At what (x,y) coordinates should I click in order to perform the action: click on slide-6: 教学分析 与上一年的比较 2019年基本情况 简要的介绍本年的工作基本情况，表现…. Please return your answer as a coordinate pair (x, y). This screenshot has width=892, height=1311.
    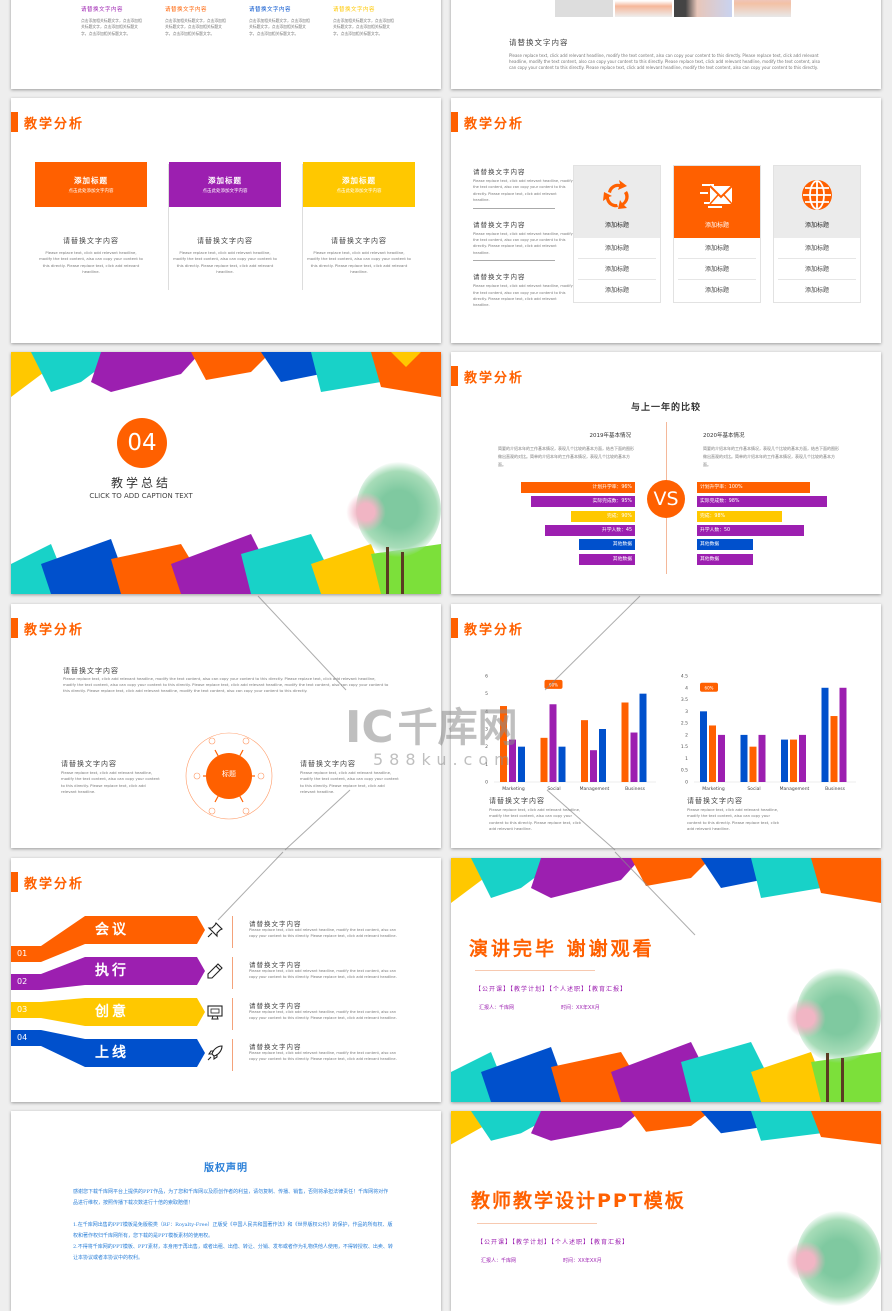
    Looking at the image, I should click on (666, 473).